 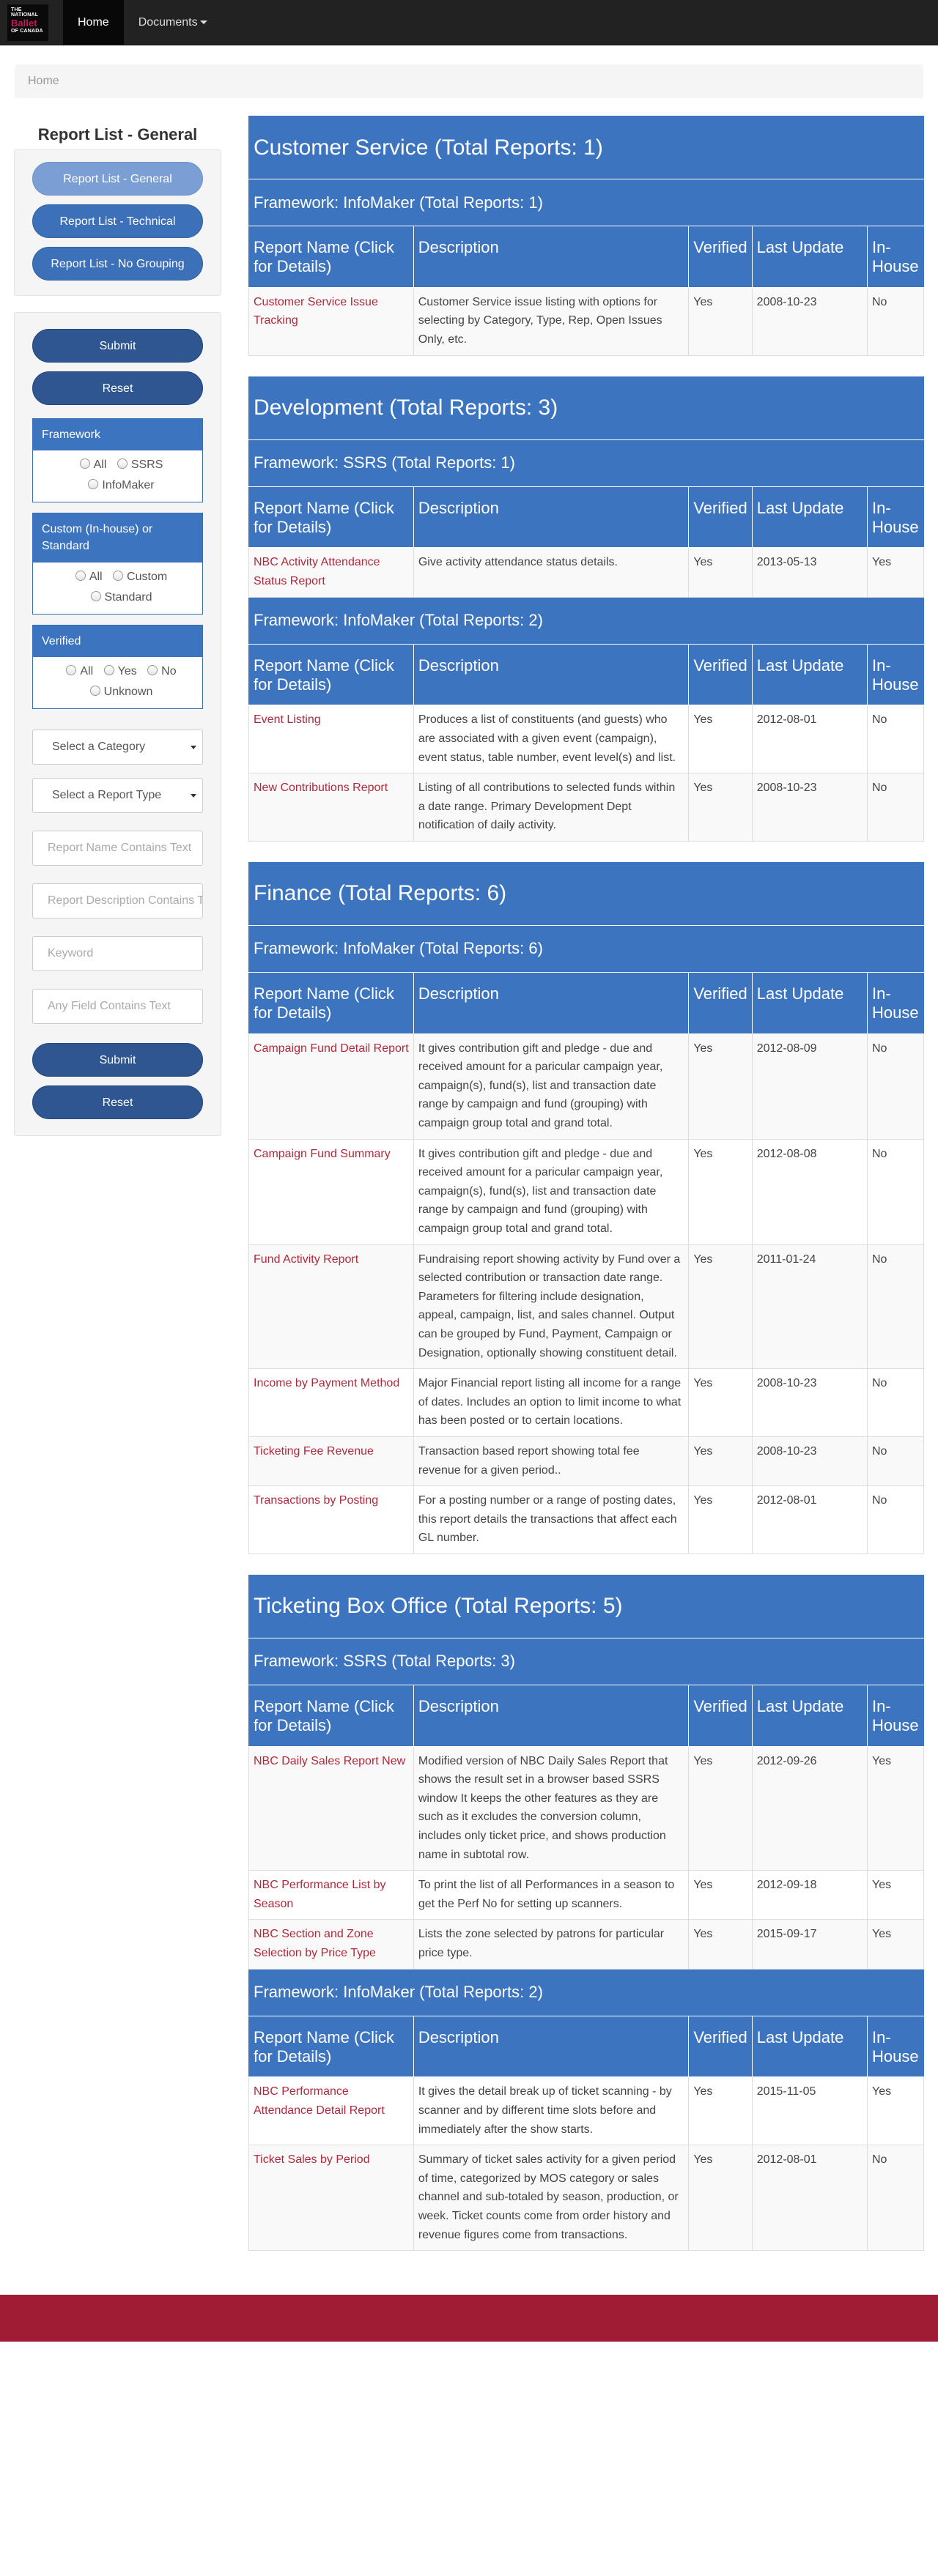 What do you see at coordinates (80, 575) in the screenshot?
I see `custom-all-radio` at bounding box center [80, 575].